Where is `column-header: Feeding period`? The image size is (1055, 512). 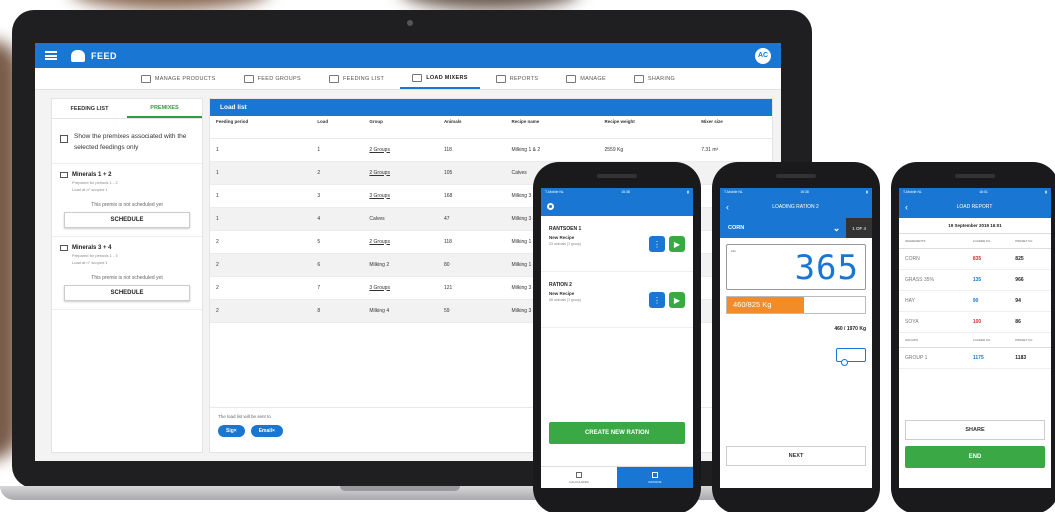
column-header: Feeding period is located at coordinates (261, 127).